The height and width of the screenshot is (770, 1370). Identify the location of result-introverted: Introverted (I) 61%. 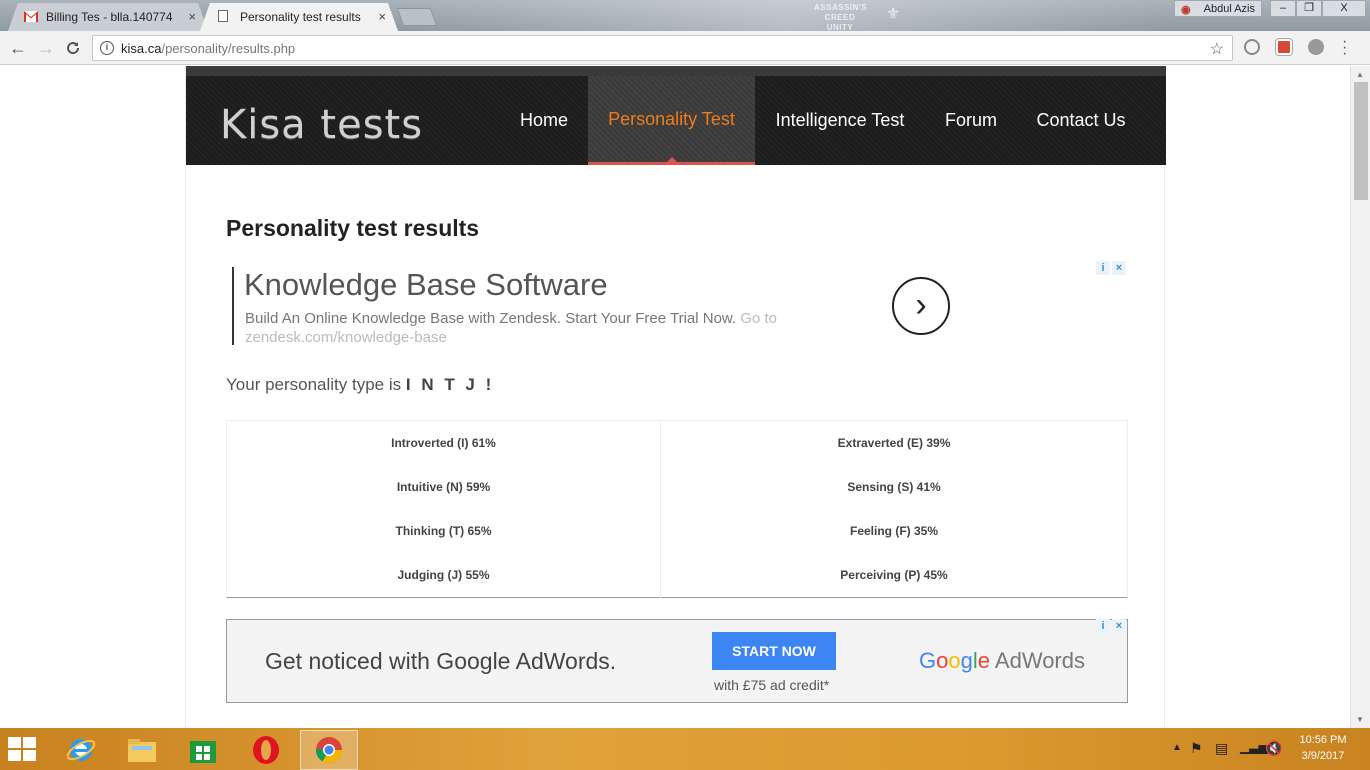
(443, 443).